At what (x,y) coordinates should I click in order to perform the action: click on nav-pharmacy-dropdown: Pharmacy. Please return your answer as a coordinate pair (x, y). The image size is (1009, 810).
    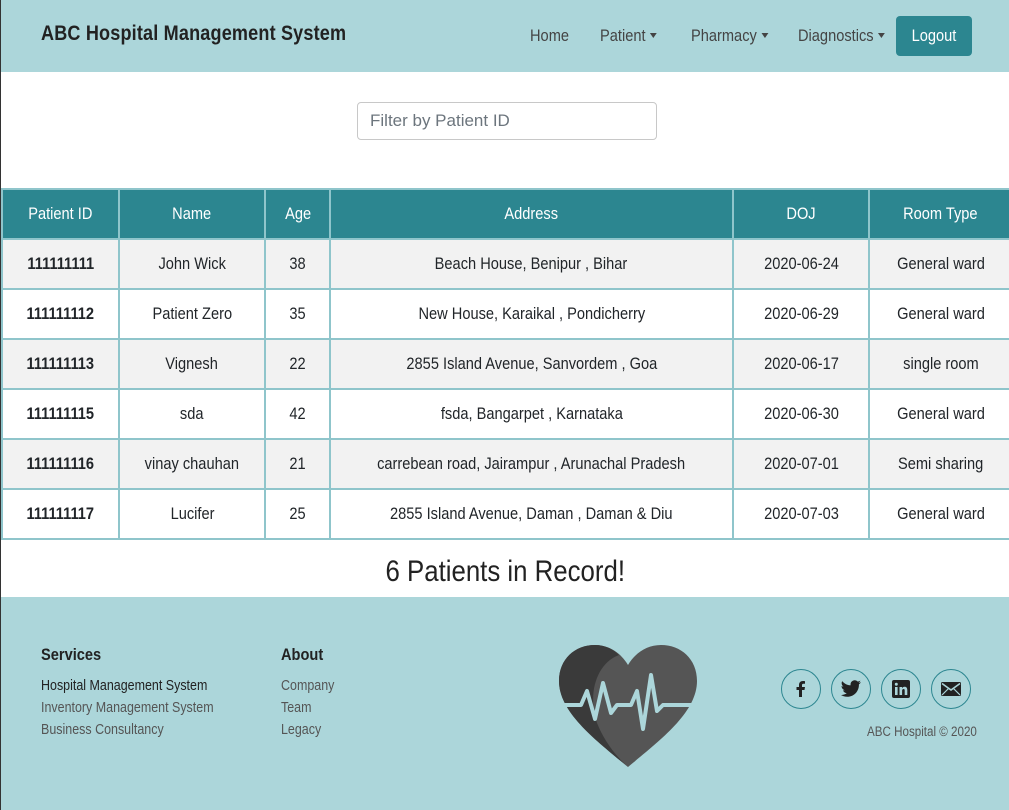
    Looking at the image, I should click on (729, 36).